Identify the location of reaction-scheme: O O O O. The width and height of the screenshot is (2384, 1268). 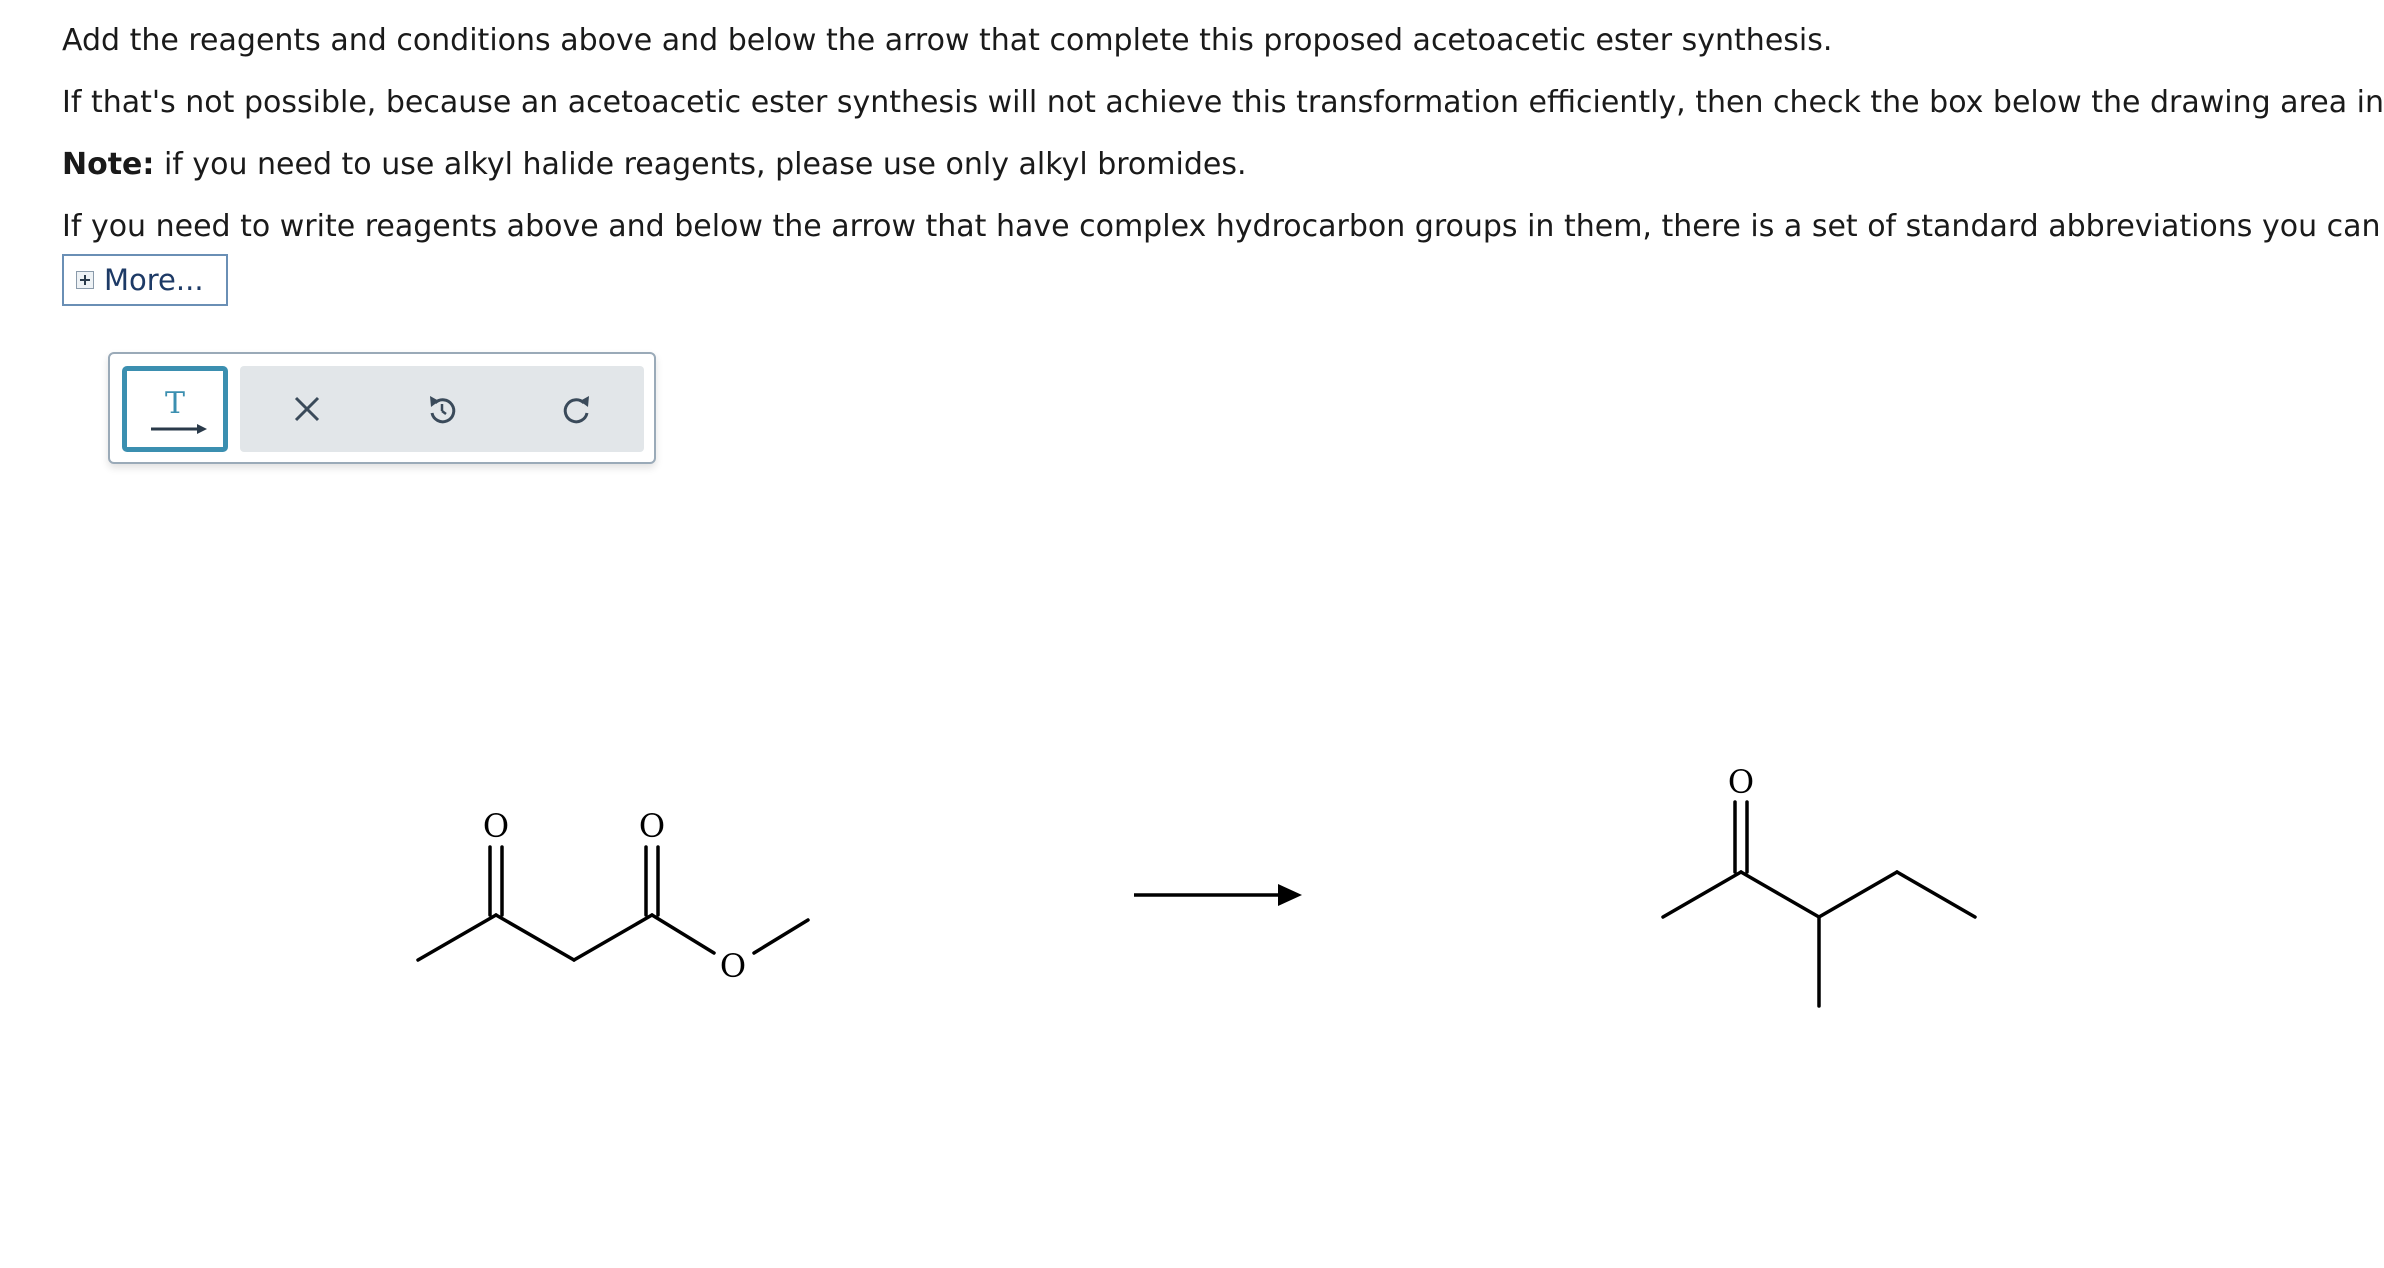
(1196, 885).